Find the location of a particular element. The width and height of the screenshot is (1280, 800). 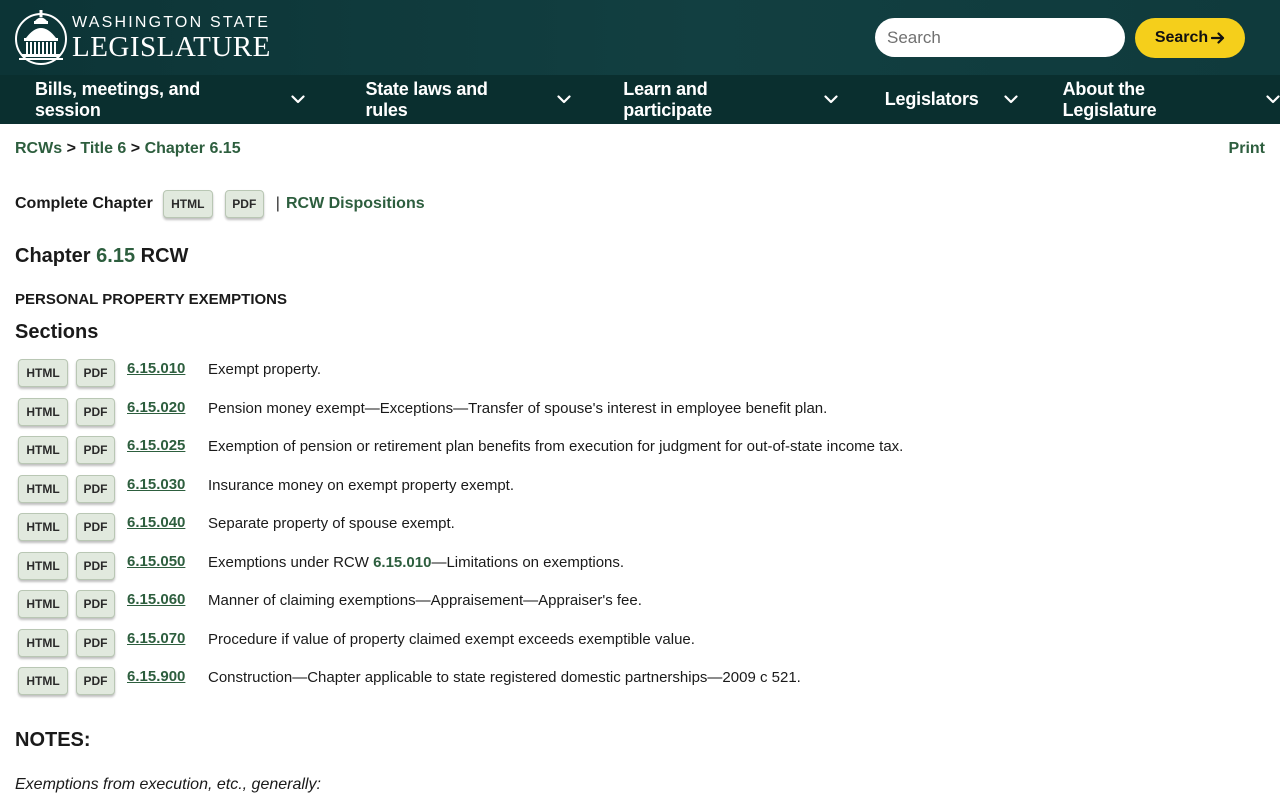

section-number-link: 6.15.040 is located at coordinates (167, 521).